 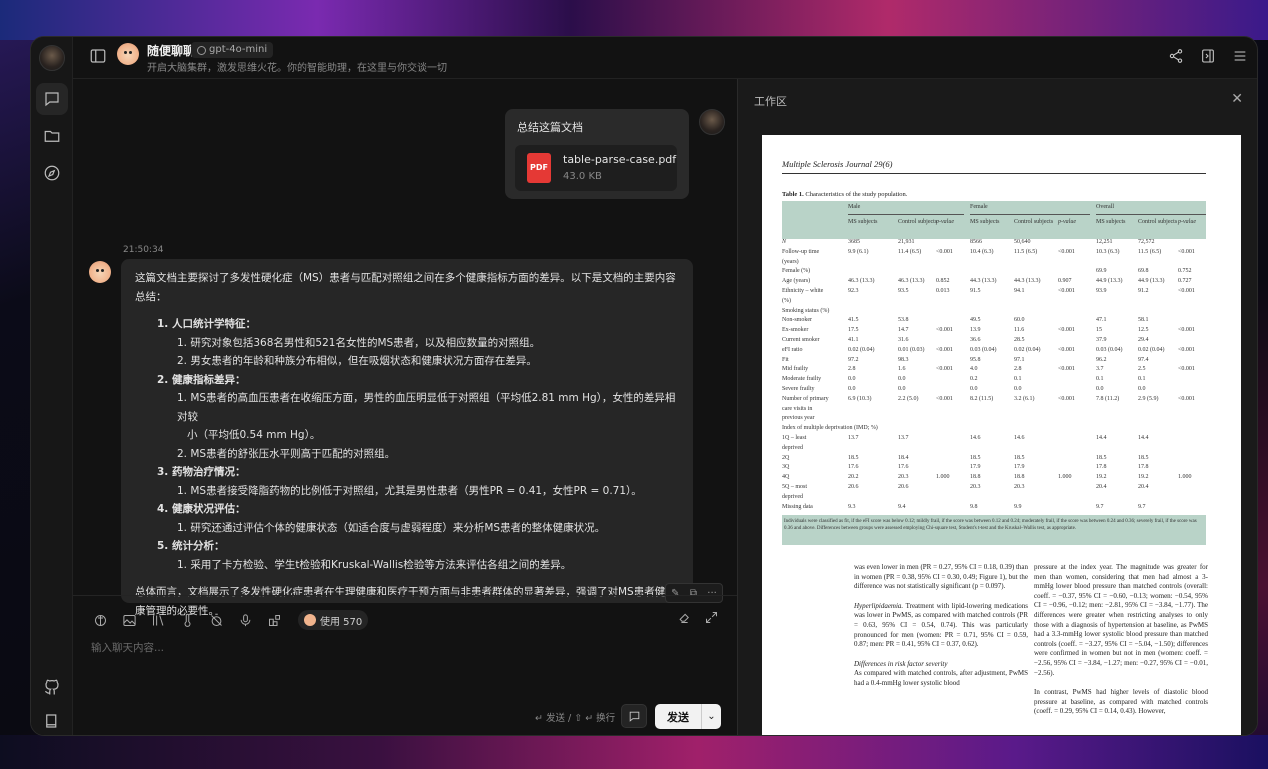 I want to click on table-cell: 28.5, so click(x=1019, y=340).